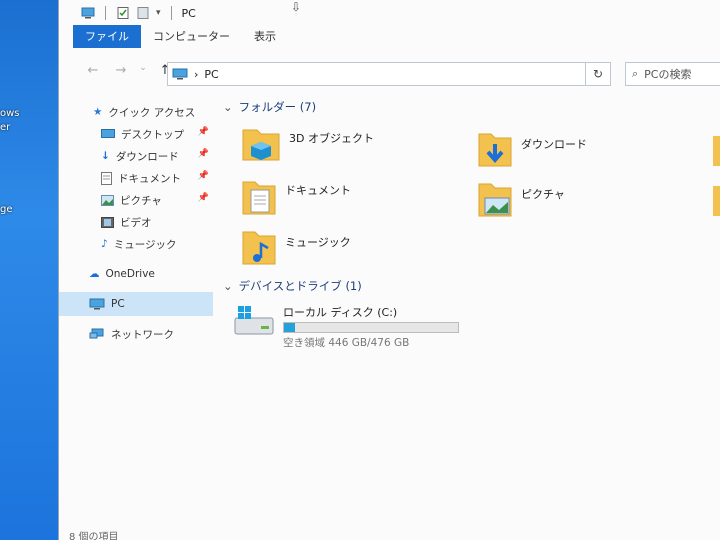  Describe the element at coordinates (142, 334) in the screenshot. I see `nav-label: ネットワーク` at that location.